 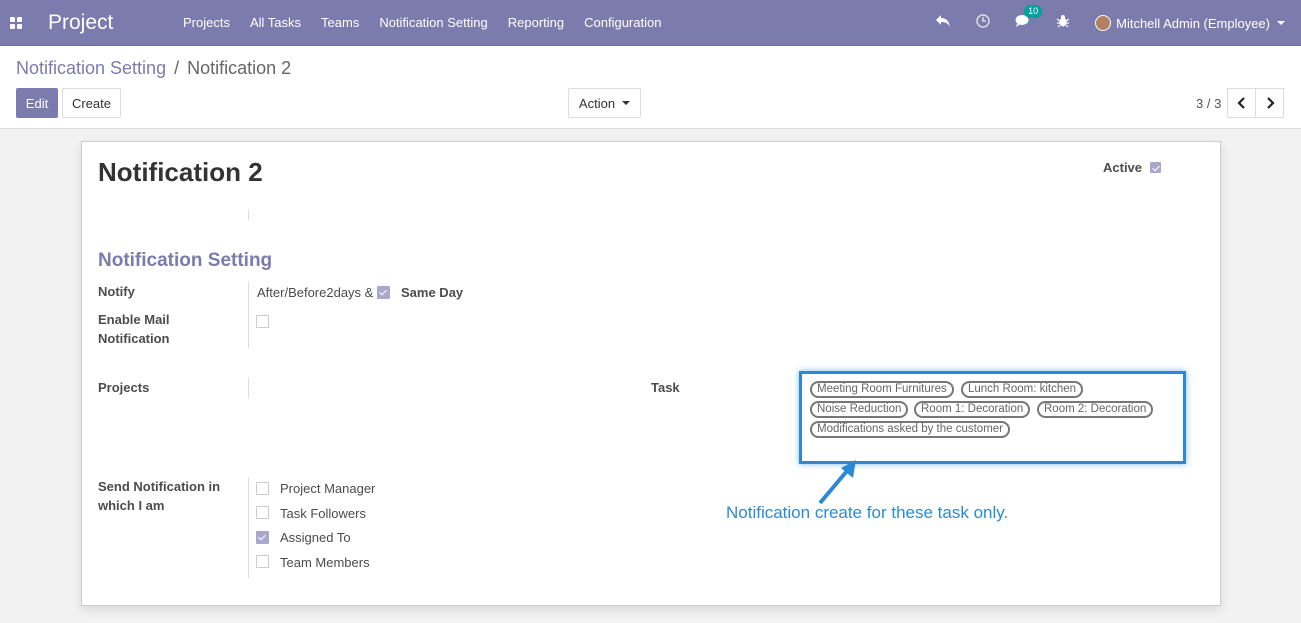 I want to click on breadcrumb-current: Notification 2, so click(x=239, y=68).